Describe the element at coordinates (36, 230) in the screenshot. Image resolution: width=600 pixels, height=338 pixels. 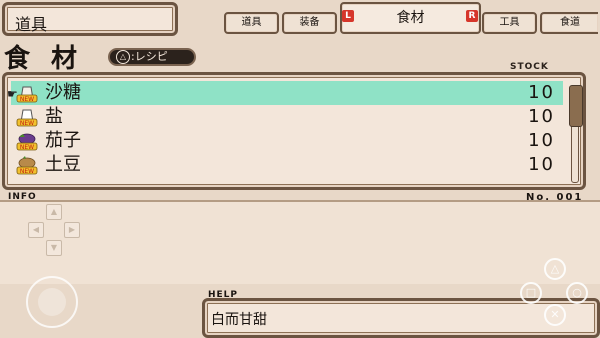
I see `dpad-left-icon: ◀` at that location.